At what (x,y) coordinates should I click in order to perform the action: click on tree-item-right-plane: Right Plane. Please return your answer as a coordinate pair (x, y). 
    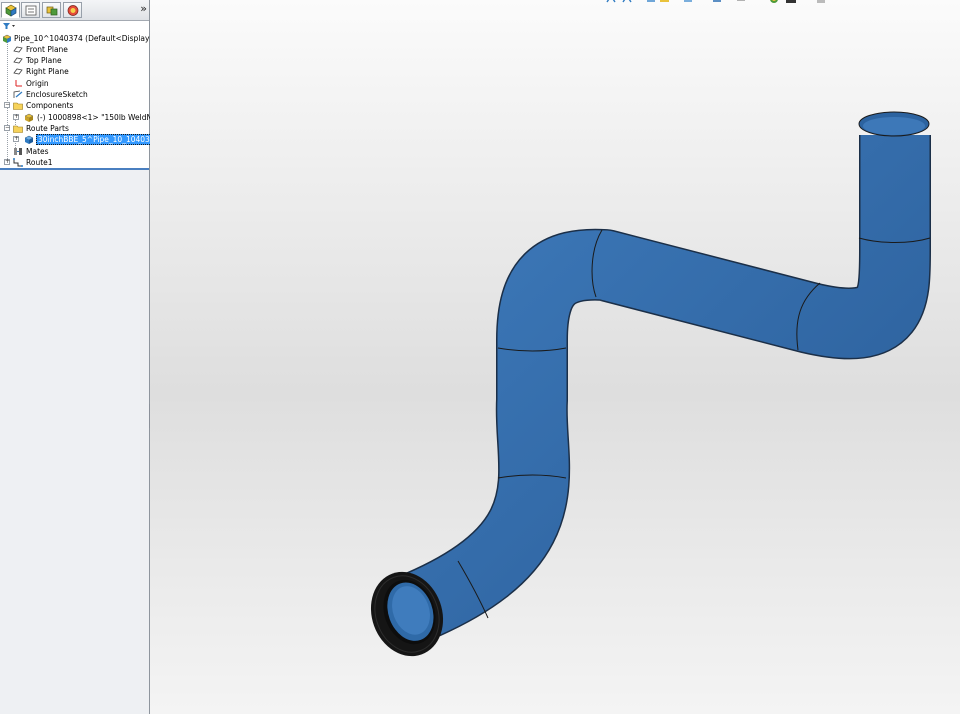
    Looking at the image, I should click on (74, 71).